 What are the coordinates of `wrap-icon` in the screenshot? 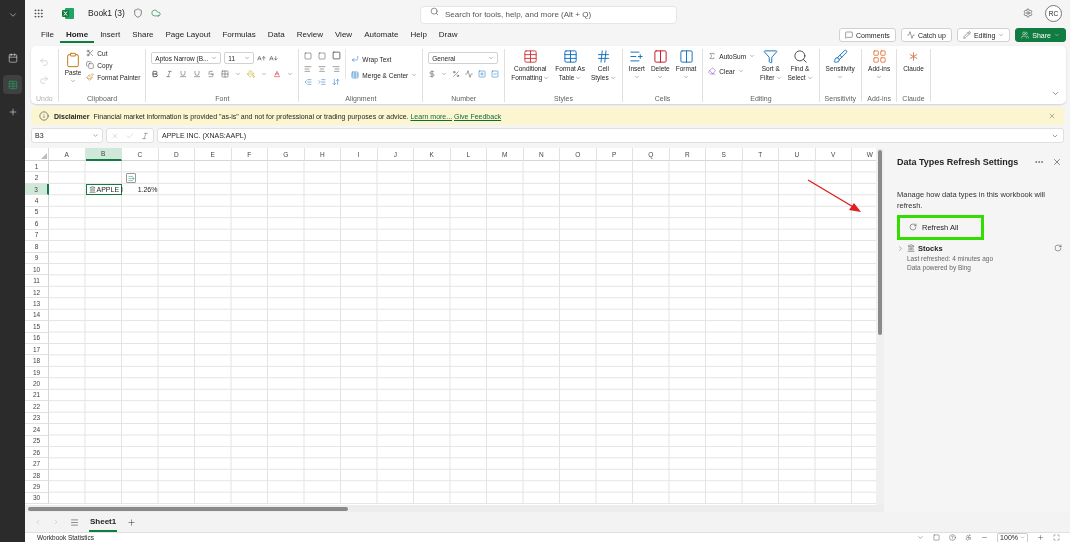 It's located at (355, 59).